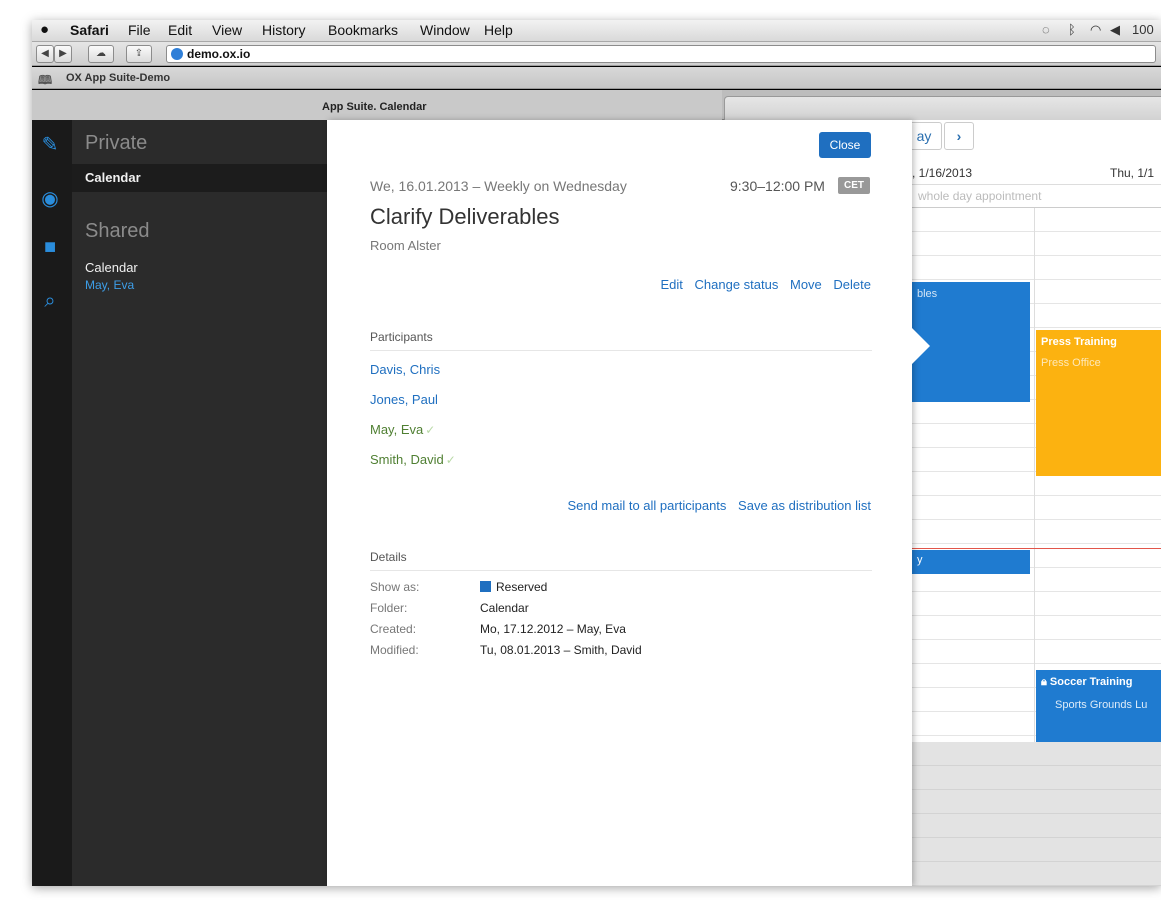 The width and height of the screenshot is (1161, 902). Describe the element at coordinates (1079, 342) in the screenshot. I see `event-title: Press Training` at that location.